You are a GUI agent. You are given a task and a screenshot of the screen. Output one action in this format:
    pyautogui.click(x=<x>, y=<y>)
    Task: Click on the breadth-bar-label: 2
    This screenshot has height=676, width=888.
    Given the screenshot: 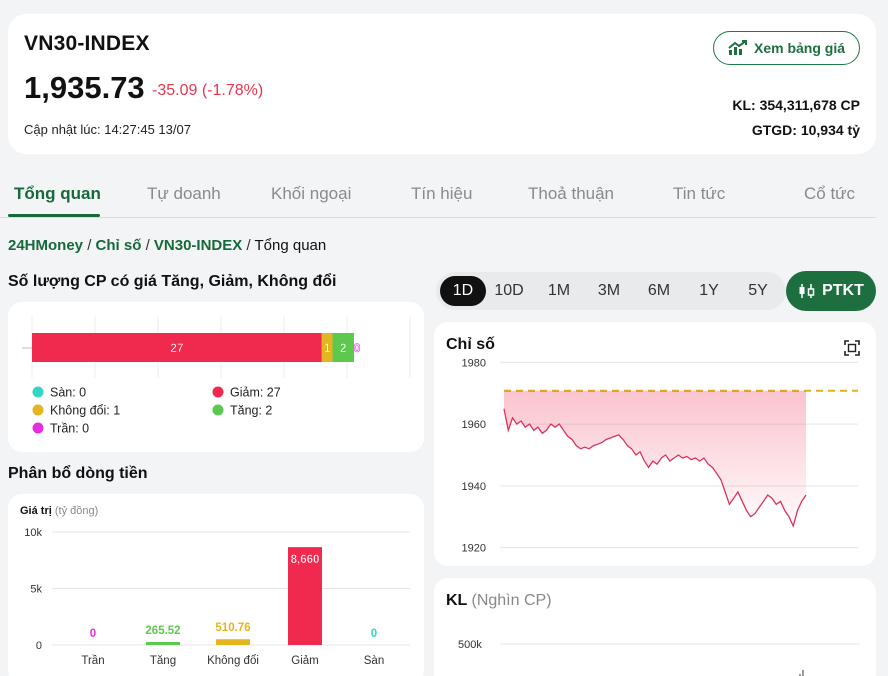 What is the action you would take?
    pyautogui.click(x=343, y=348)
    